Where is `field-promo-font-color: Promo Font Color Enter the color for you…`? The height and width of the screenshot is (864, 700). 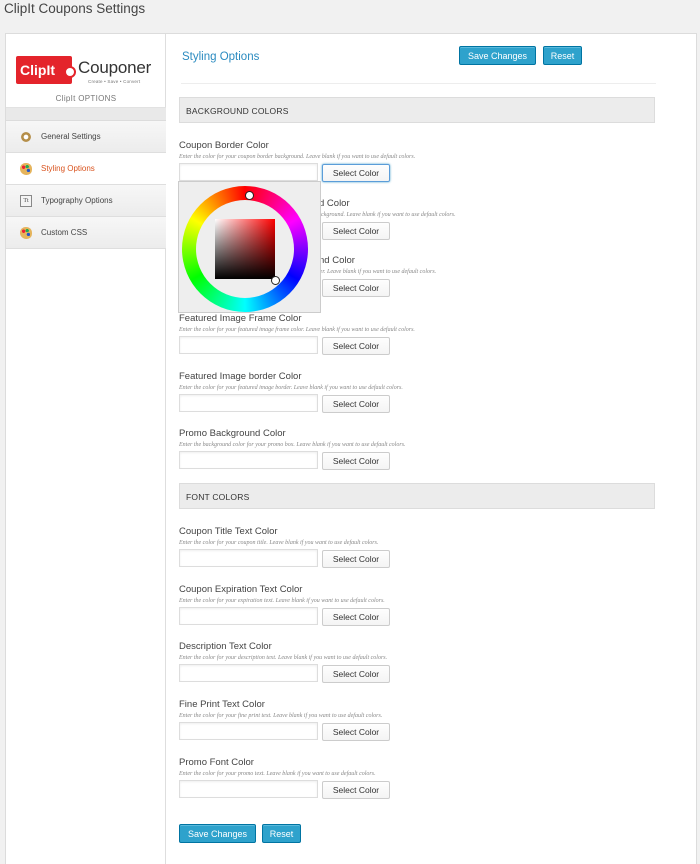 field-promo-font-color: Promo Font Color Enter the color for you… is located at coordinates (419, 782).